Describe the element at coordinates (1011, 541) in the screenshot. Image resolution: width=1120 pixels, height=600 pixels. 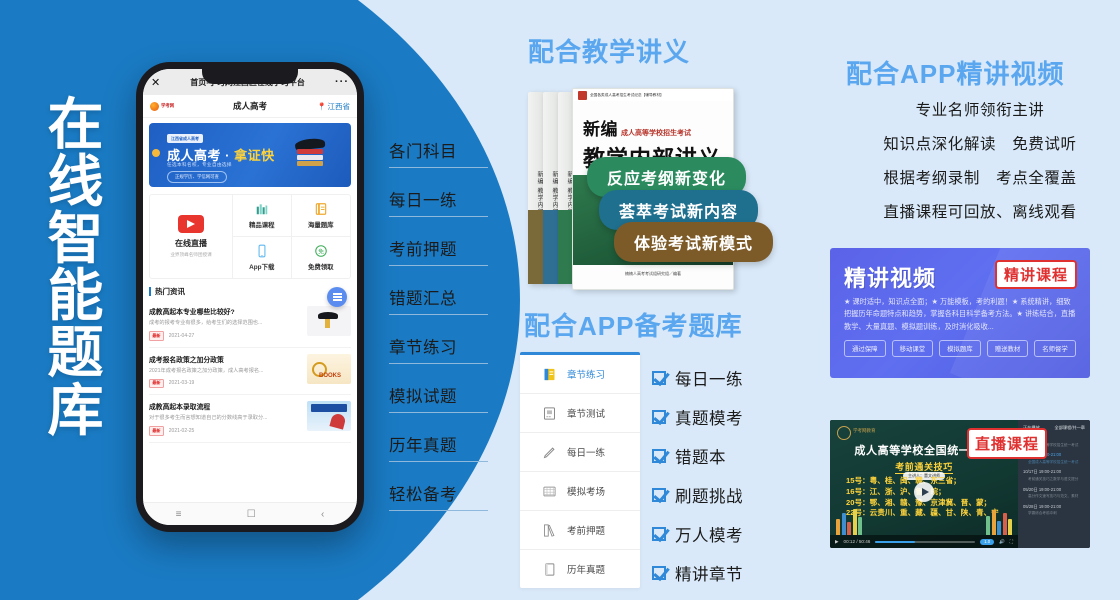
I see `fullscreen-icon: ⛶` at that location.